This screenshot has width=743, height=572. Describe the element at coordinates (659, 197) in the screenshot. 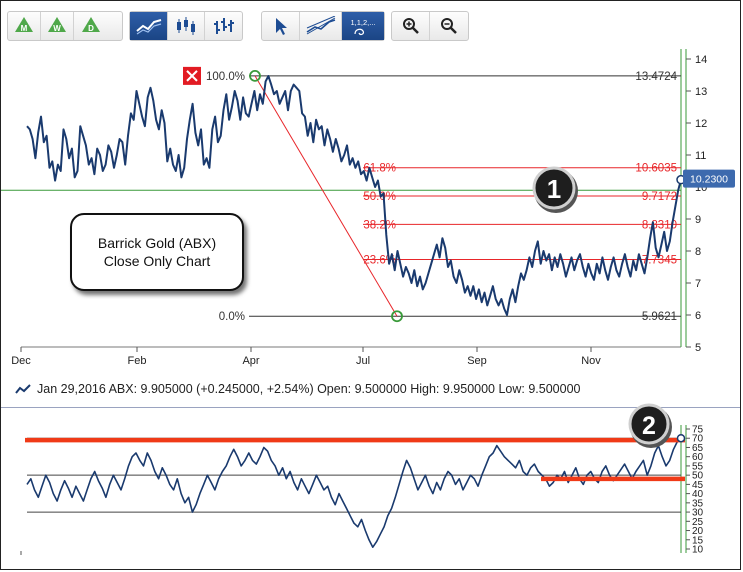

I see `fib-value-label: 9.7172` at that location.